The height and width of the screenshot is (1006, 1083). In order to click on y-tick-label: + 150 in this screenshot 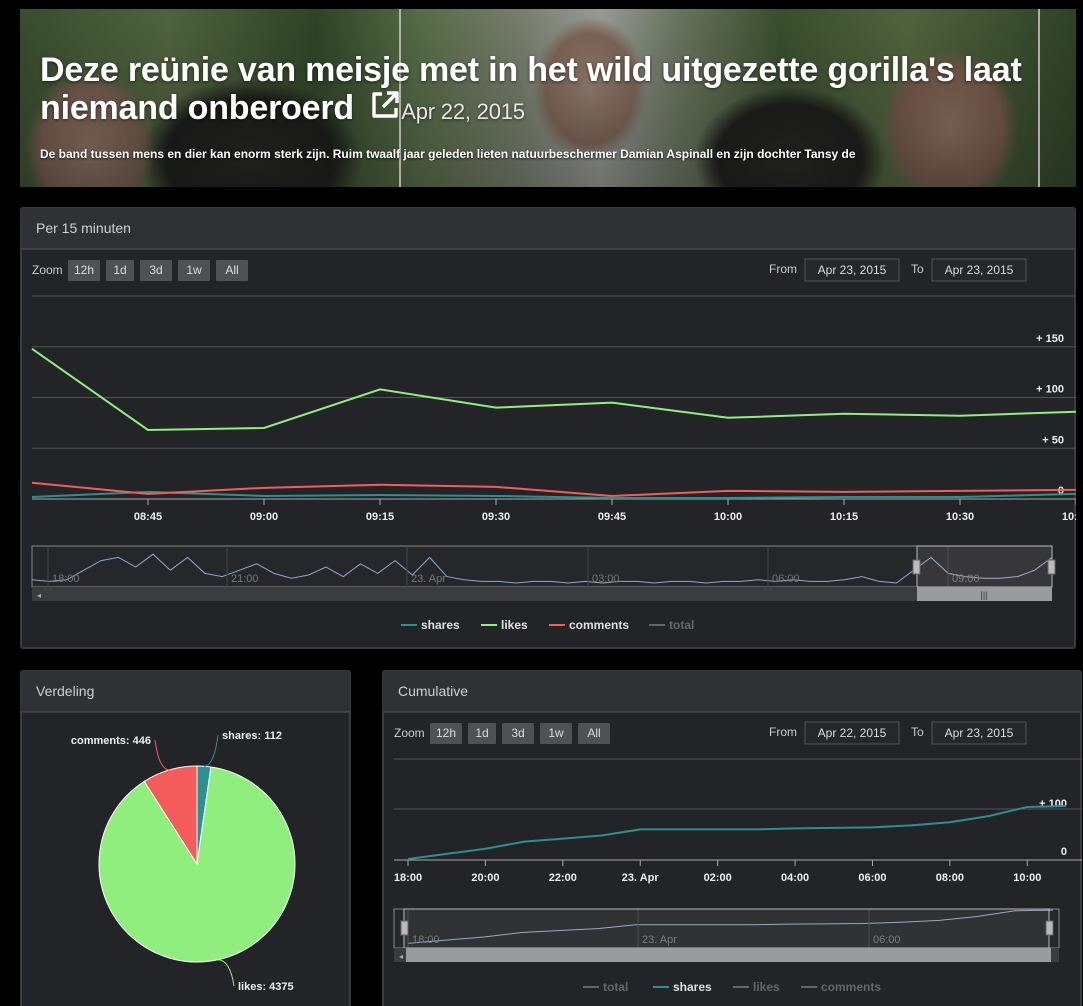, I will do `click(1050, 339)`.